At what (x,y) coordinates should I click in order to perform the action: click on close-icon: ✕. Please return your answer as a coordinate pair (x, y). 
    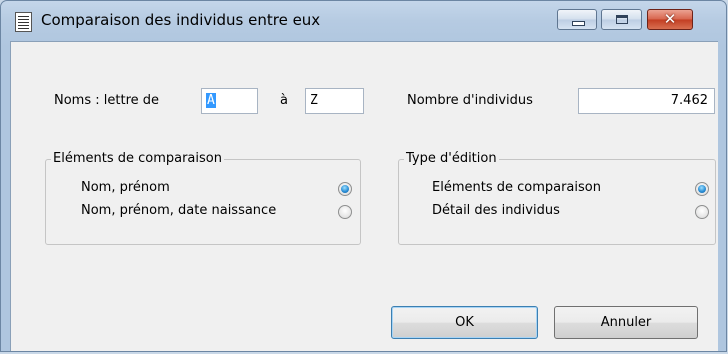
    Looking at the image, I should click on (670, 19).